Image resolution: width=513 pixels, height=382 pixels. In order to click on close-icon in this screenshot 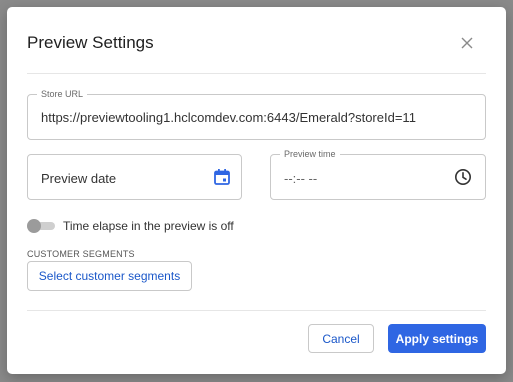, I will do `click(467, 43)`.